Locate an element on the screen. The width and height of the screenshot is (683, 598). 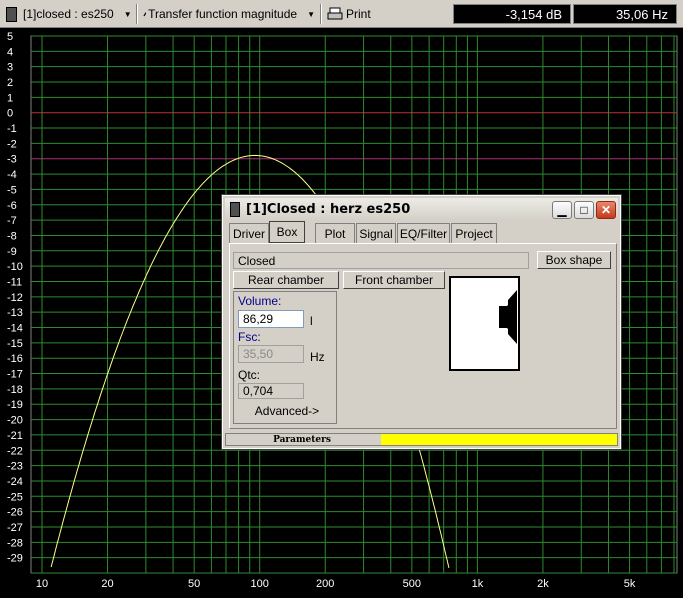
fsc-label: Fsc: is located at coordinates (249, 337).